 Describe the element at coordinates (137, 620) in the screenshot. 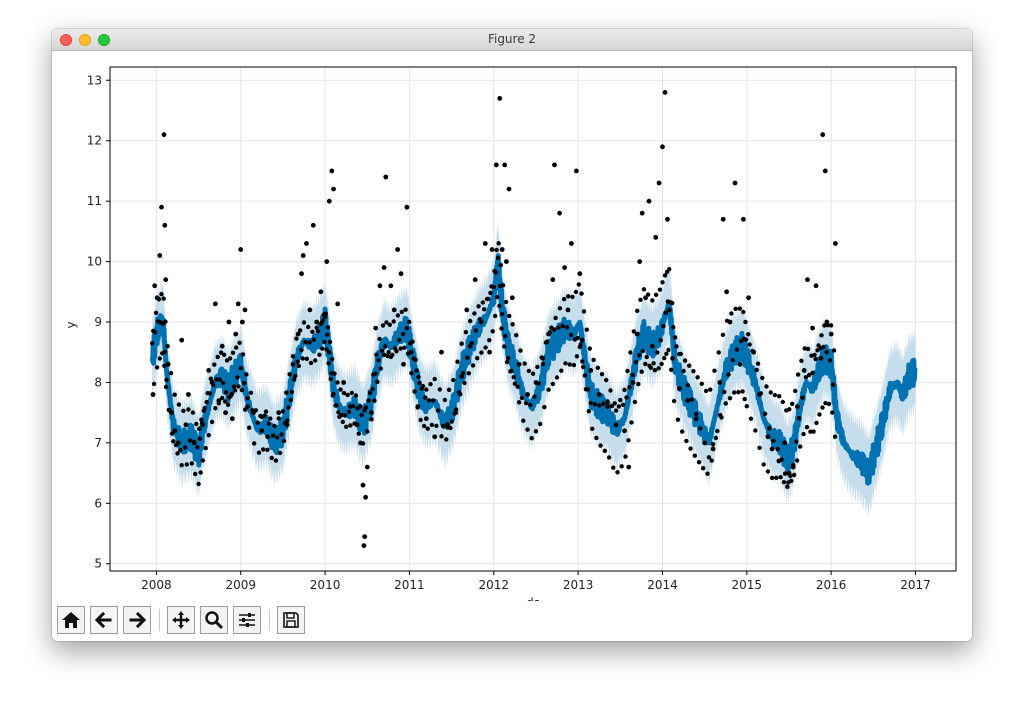

I see `forward-button` at that location.